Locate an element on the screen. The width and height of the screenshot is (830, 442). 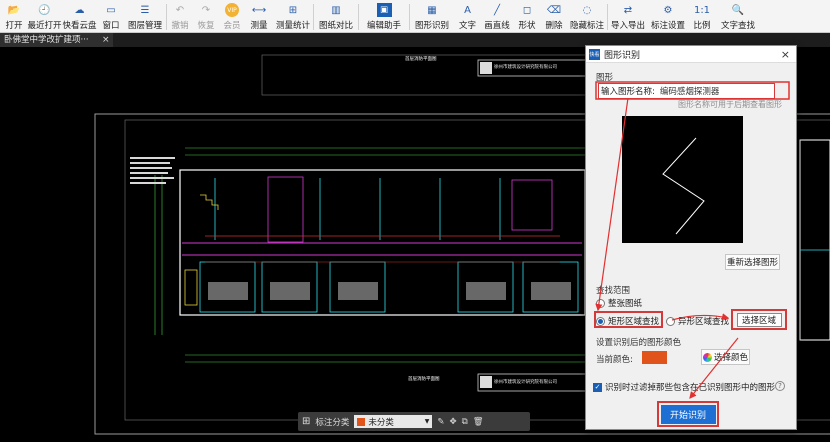
toolbar-button-18: ⇄ 导入导出 is located at coordinates (628, 16).